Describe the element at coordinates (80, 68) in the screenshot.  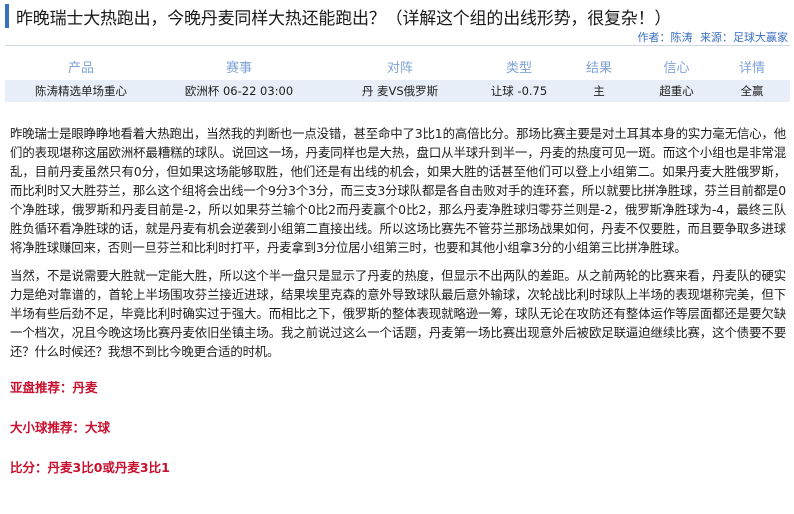
I see `column-header: 产品` at that location.